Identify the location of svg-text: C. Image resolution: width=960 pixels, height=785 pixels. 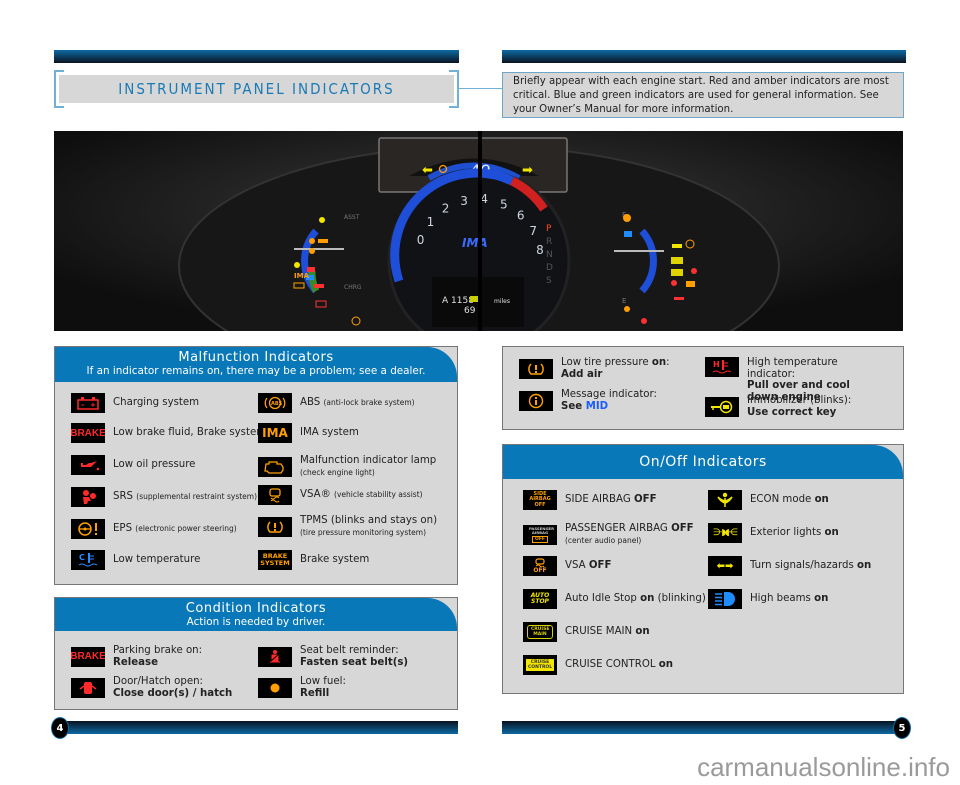
(82, 557).